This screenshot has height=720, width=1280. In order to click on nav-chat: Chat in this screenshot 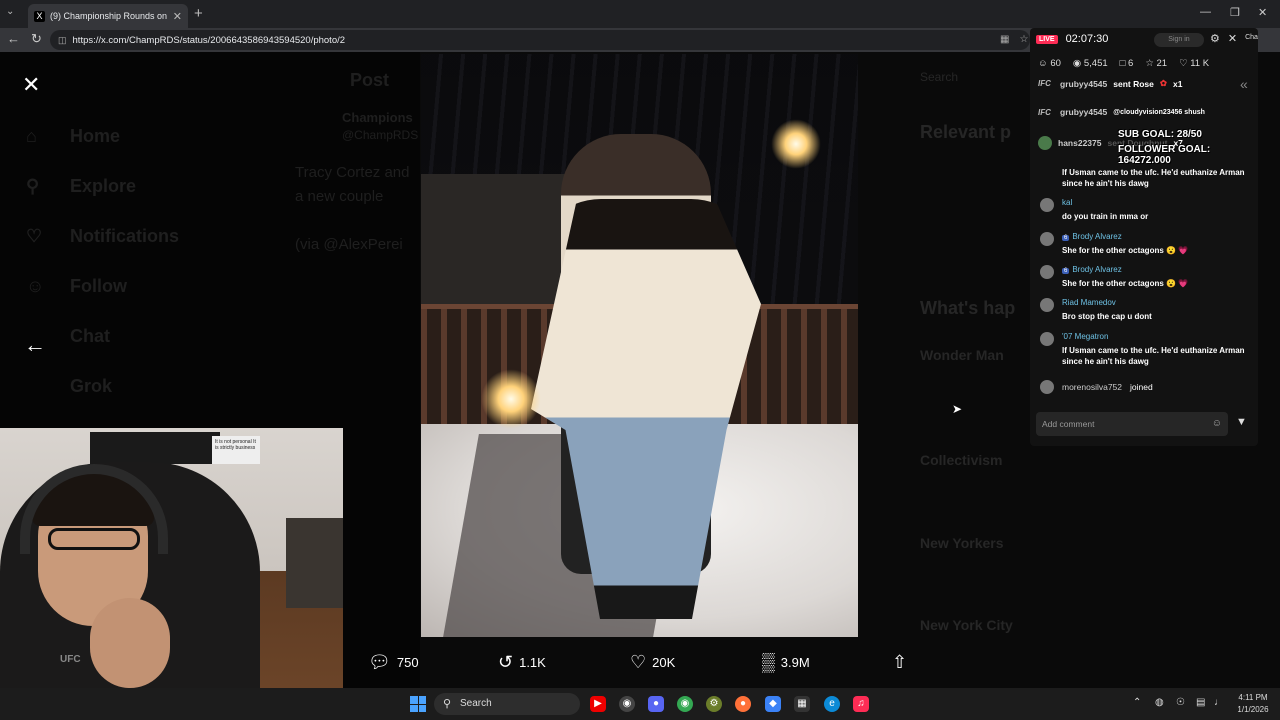, I will do `click(90, 336)`.